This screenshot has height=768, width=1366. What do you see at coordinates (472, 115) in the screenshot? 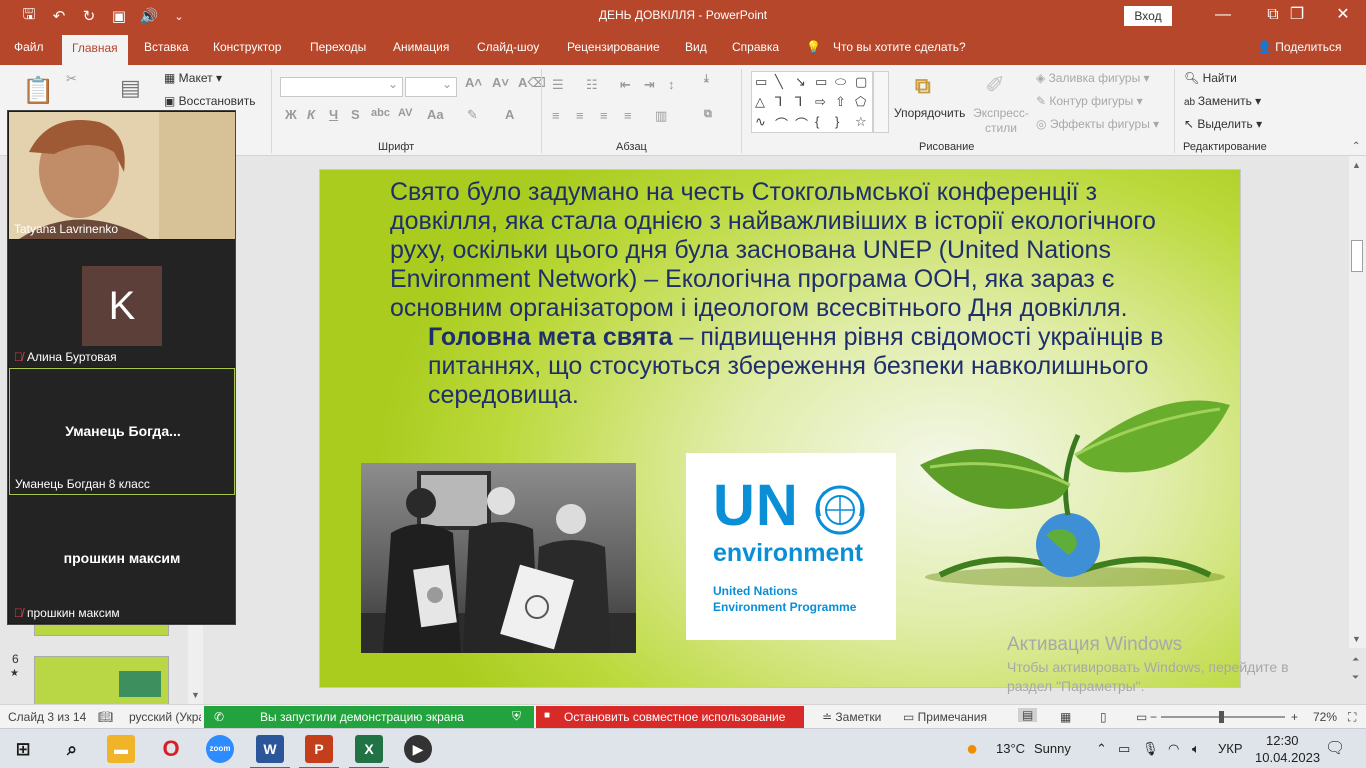
I see `highlight-icon: ✎` at bounding box center [472, 115].